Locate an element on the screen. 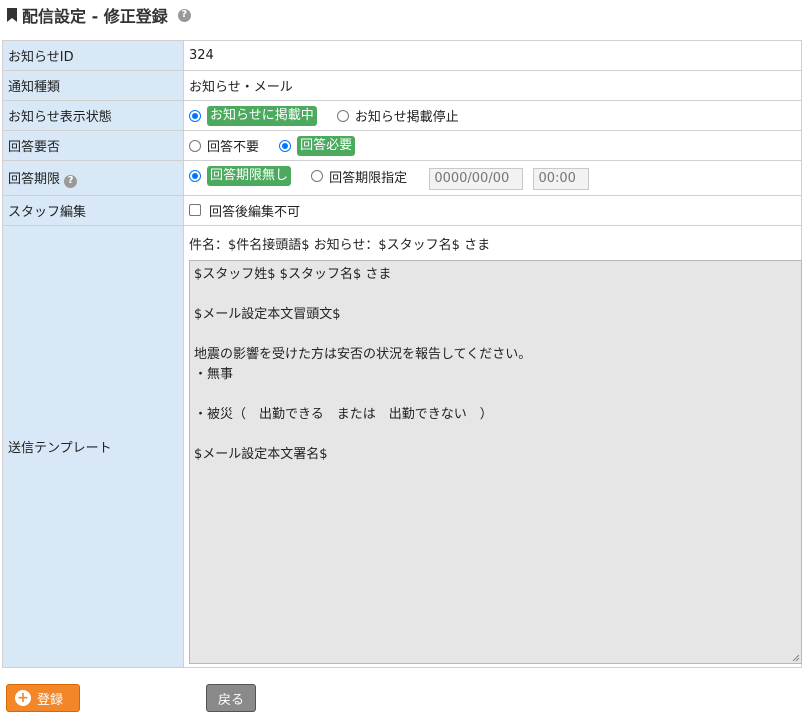  badge-required: 回答必要 is located at coordinates (326, 145).